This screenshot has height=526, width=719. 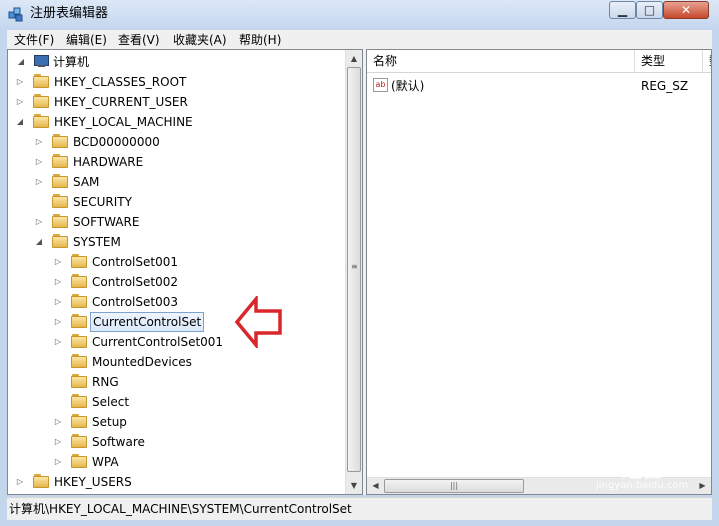 What do you see at coordinates (173, 482) in the screenshot?
I see `tree-node: ▷ HKEY_USERS` at bounding box center [173, 482].